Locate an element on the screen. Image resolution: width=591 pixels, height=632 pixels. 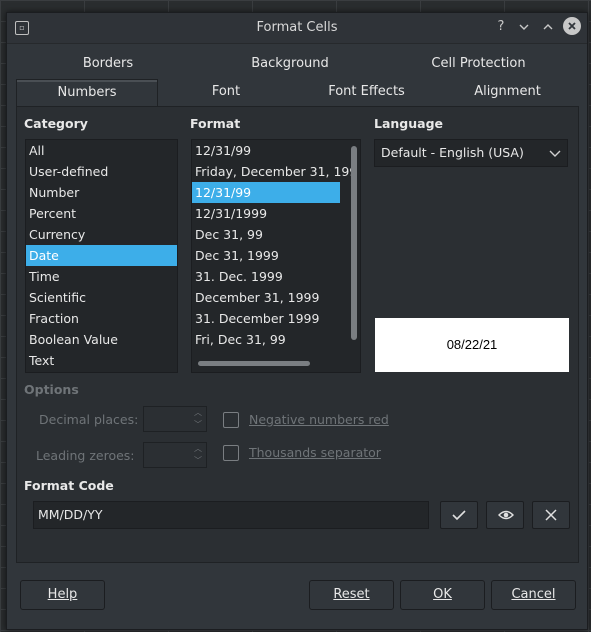
edit-comment-button is located at coordinates (505, 515).